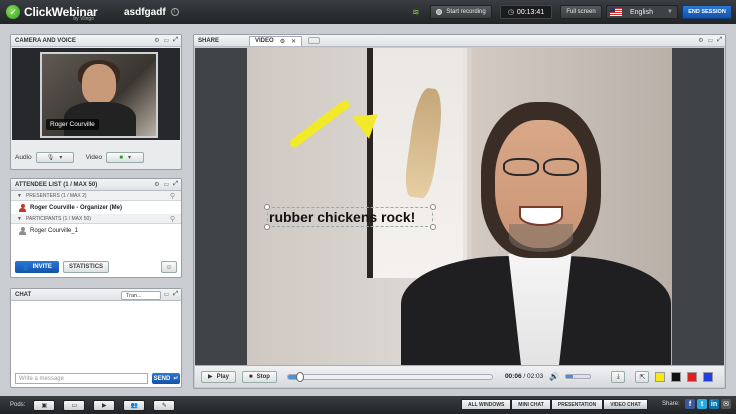  I want to click on pod-attendees-button: 👥, so click(134, 405).